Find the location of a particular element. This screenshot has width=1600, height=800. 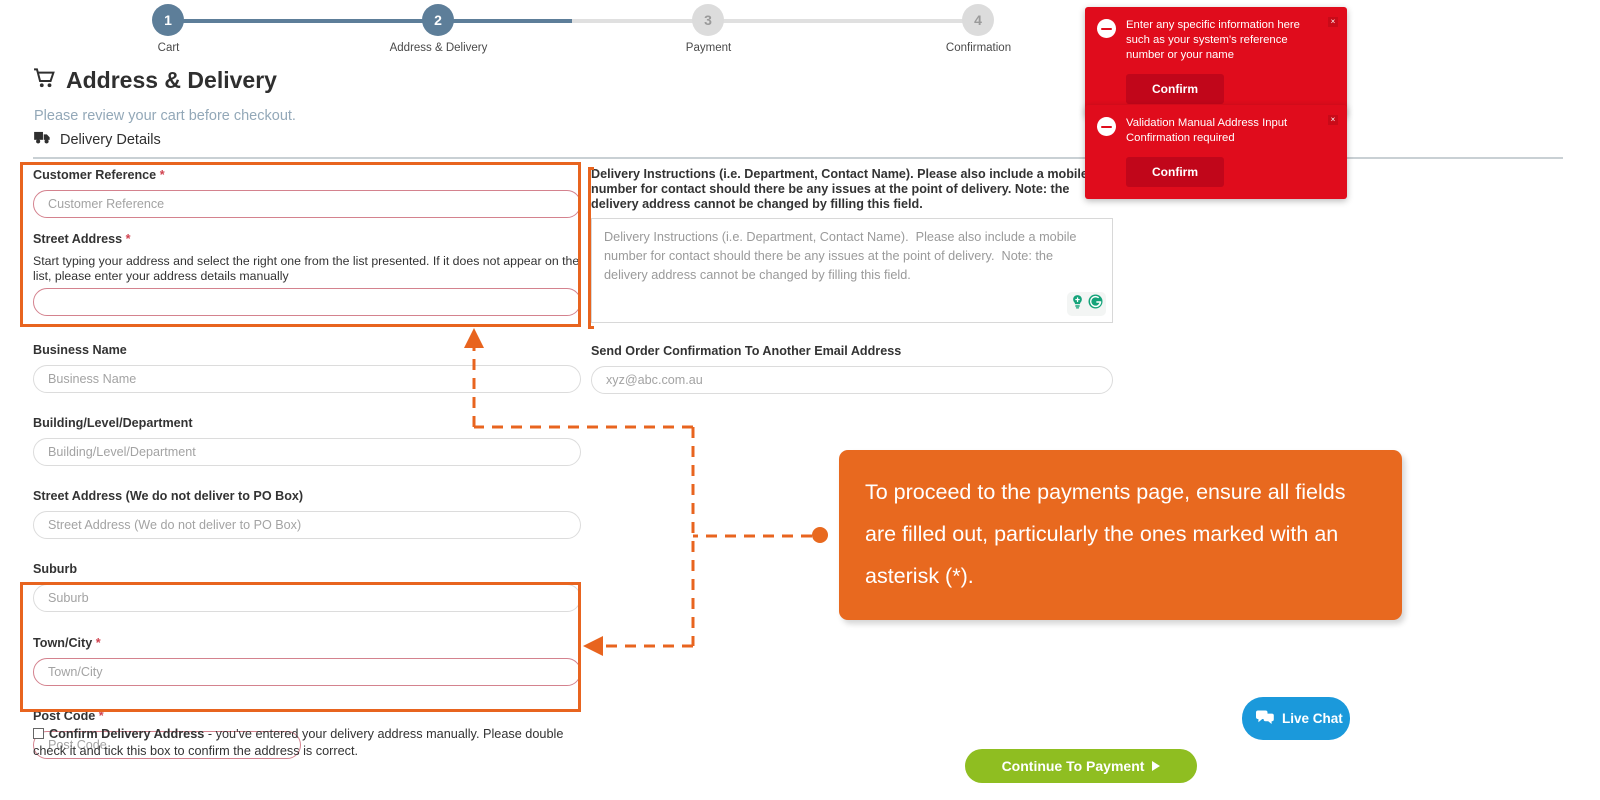

customer-reference-input is located at coordinates (307, 204).